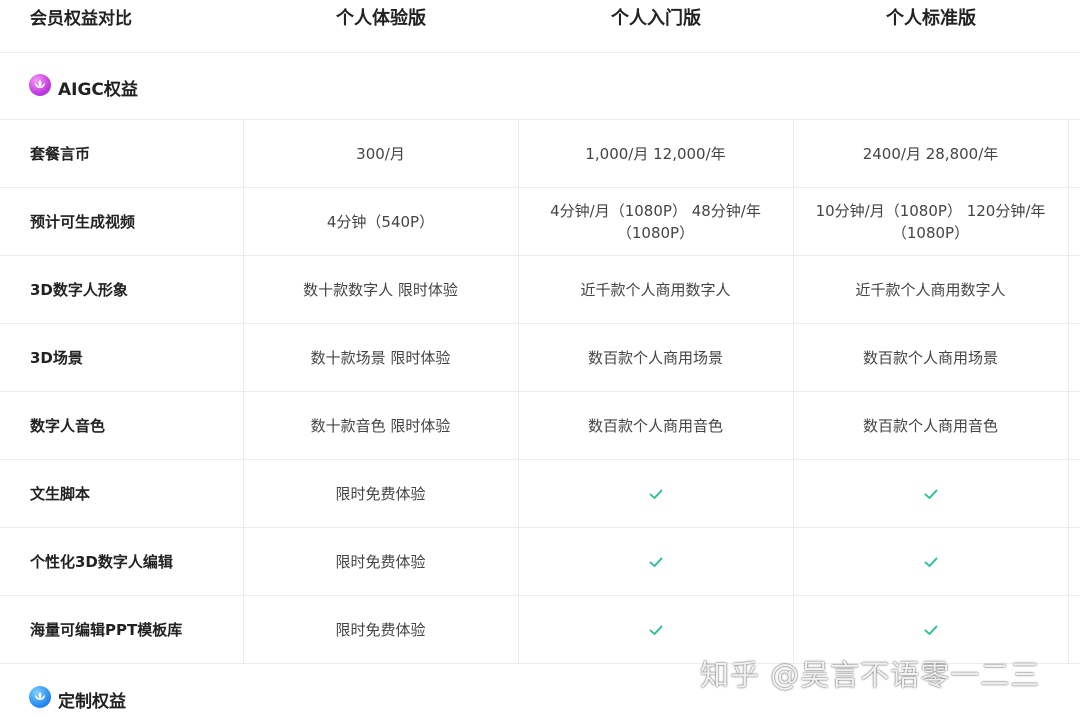  What do you see at coordinates (380, 221) in the screenshot?
I see `table-cell: 4分钟（540P）` at bounding box center [380, 221].